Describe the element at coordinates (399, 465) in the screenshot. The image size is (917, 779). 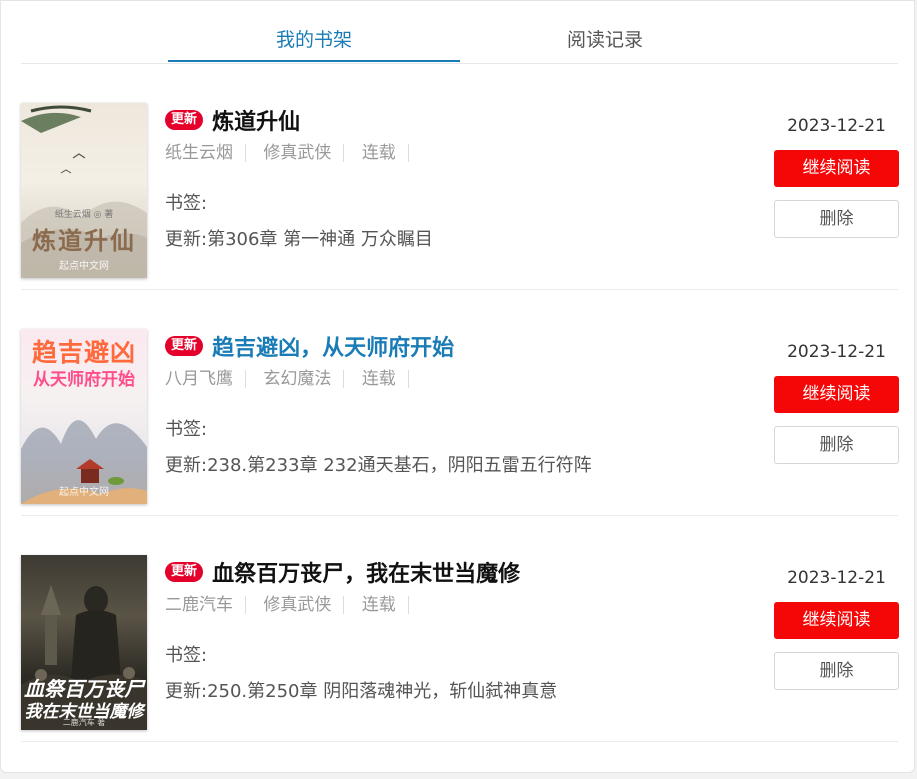
I see `latest-chapter: 238.第233章 232通天基石，阴阳五雷五行符阵` at that location.